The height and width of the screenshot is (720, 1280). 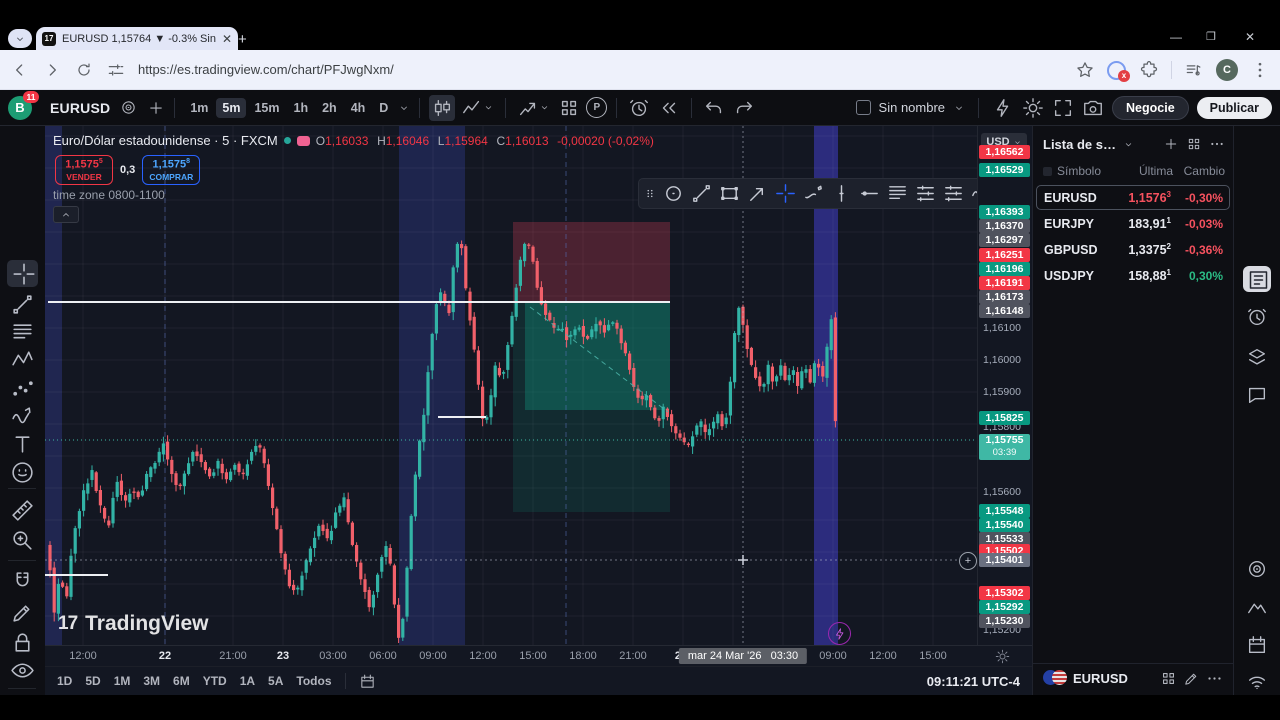 What do you see at coordinates (231, 107) in the screenshot?
I see `timeframe-5m: 5m` at bounding box center [231, 107].